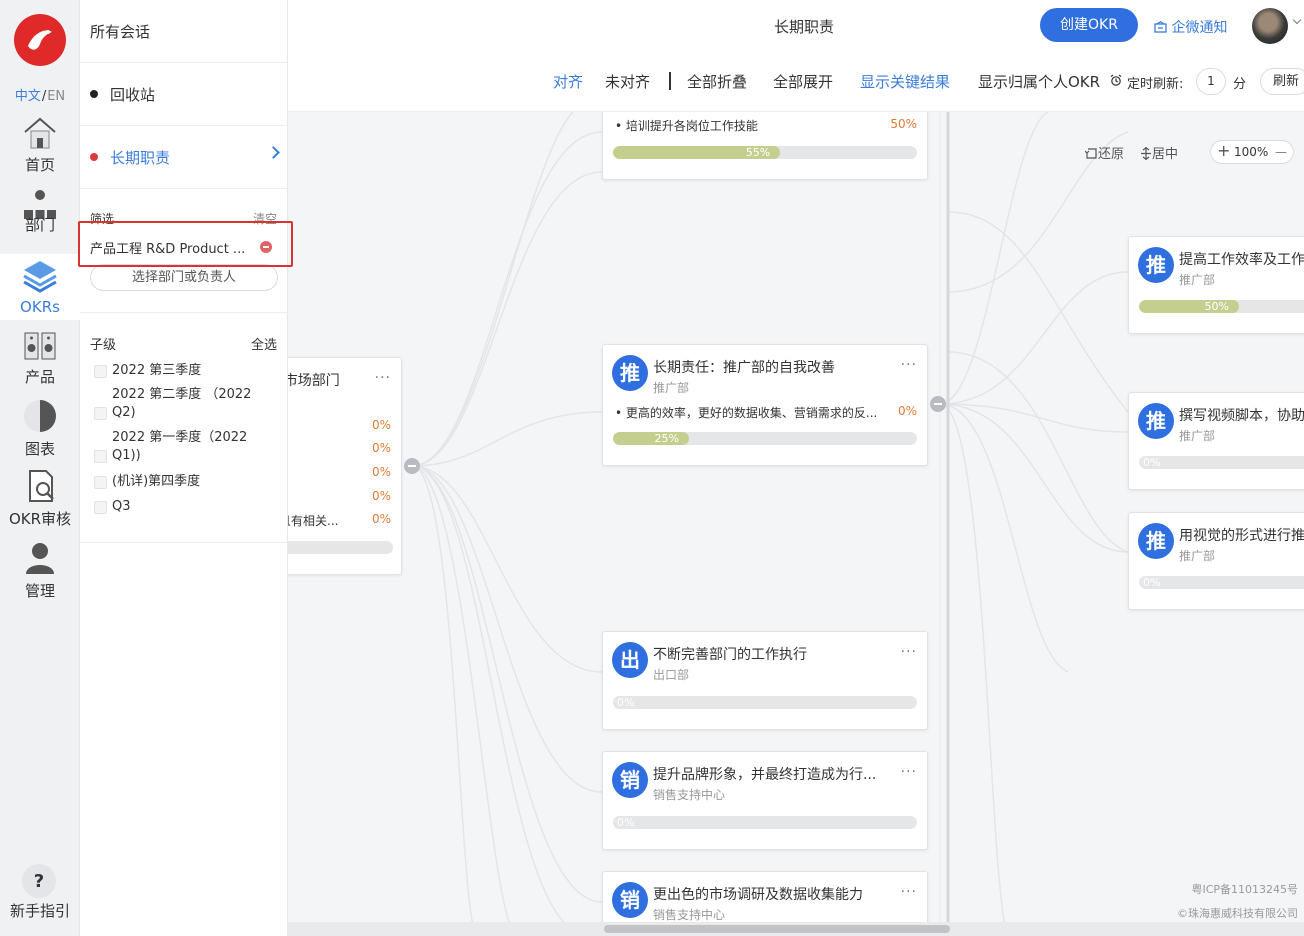 Image resolution: width=1304 pixels, height=936 pixels. Describe the element at coordinates (670, 81) in the screenshot. I see `toolbar-divider` at that location.